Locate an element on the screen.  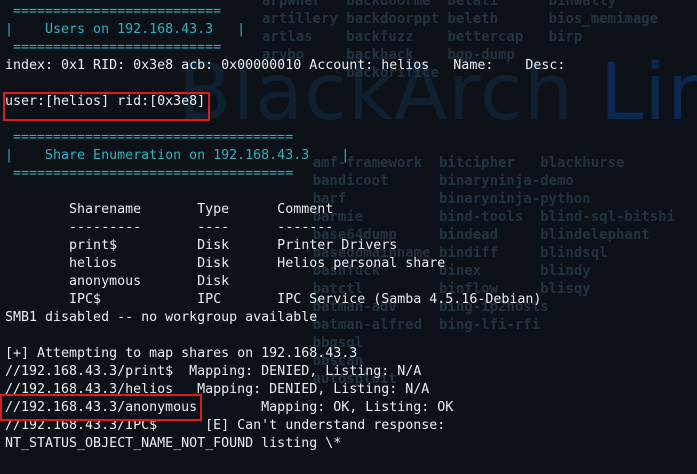
terminal-line: print$ Disk Printer Drivers is located at coordinates (201, 245).